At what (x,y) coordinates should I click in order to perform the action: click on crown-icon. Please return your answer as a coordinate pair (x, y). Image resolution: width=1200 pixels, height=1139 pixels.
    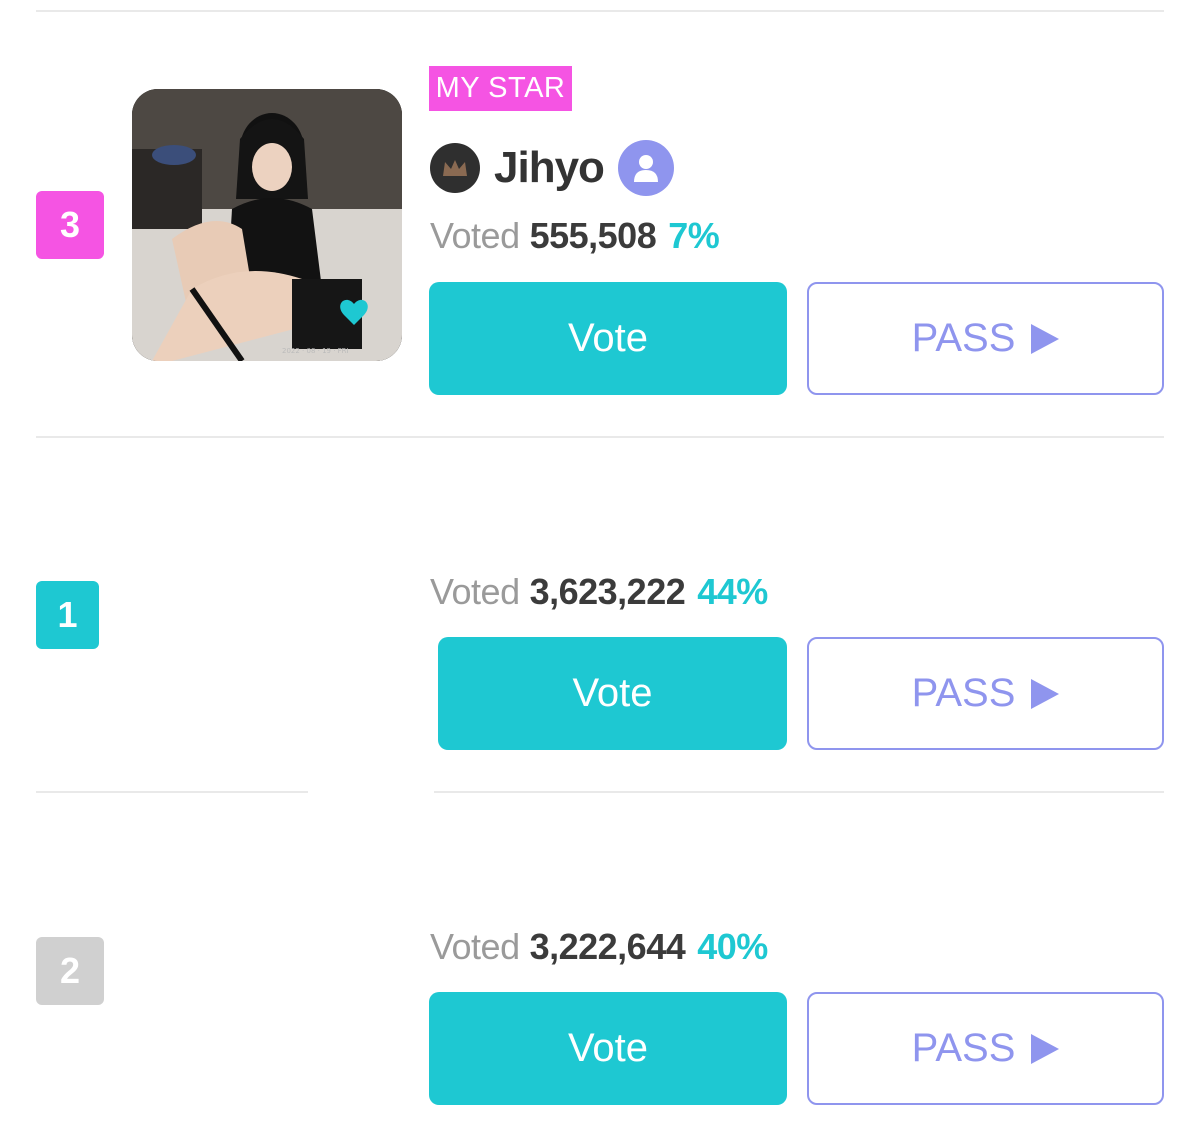
    Looking at the image, I should click on (455, 168).